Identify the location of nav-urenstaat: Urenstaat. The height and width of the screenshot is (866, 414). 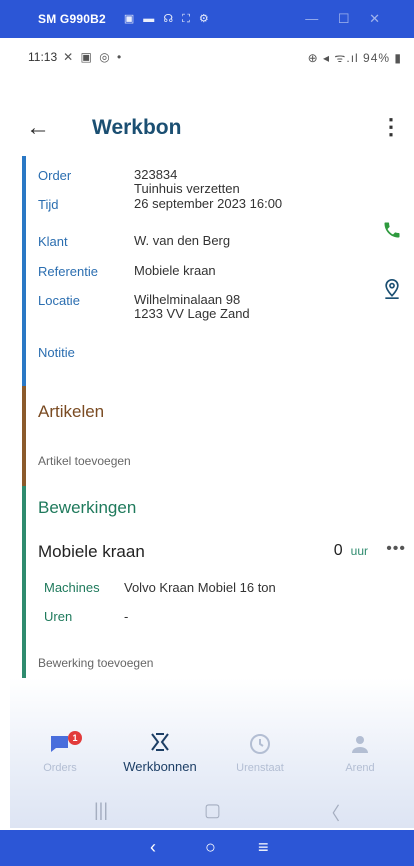
(260, 756).